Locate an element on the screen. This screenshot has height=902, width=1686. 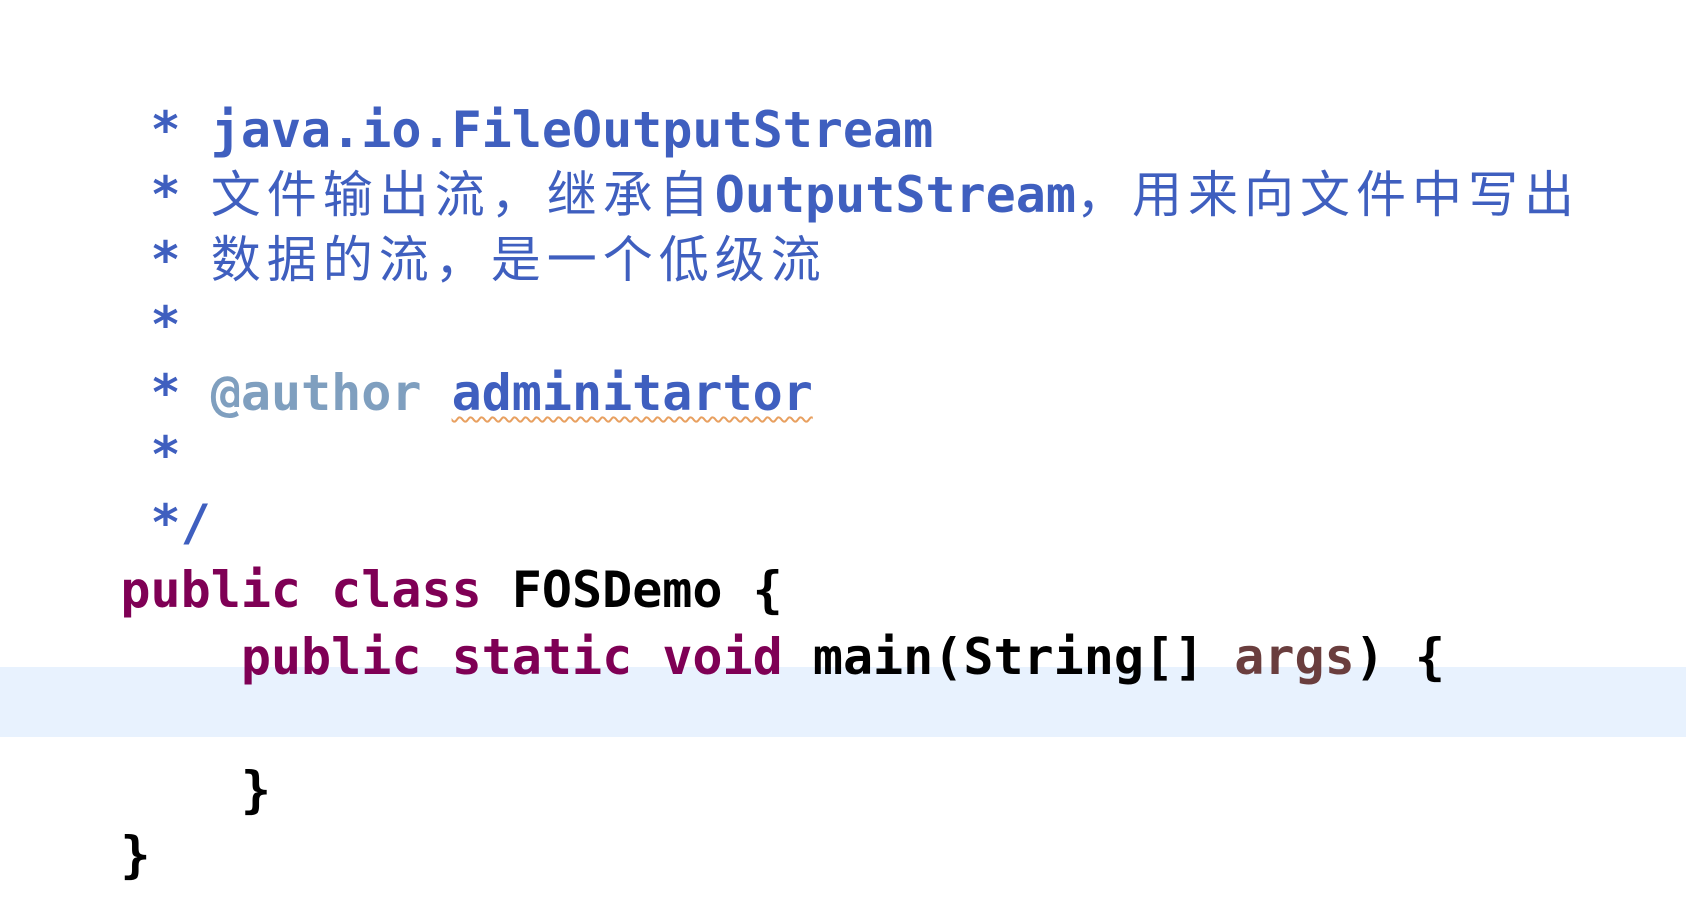
author-name: adminitartor is located at coordinates (632, 393).